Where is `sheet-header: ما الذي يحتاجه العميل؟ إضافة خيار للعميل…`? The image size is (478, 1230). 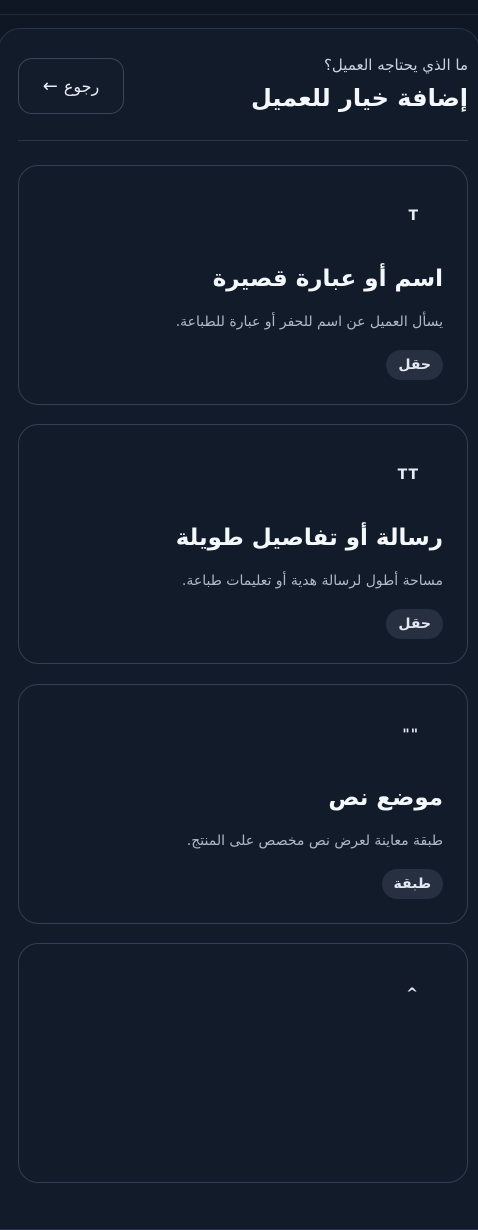 sheet-header: ما الذي يحتاجه العميل؟ إضافة خيار للعميل… is located at coordinates (243, 96).